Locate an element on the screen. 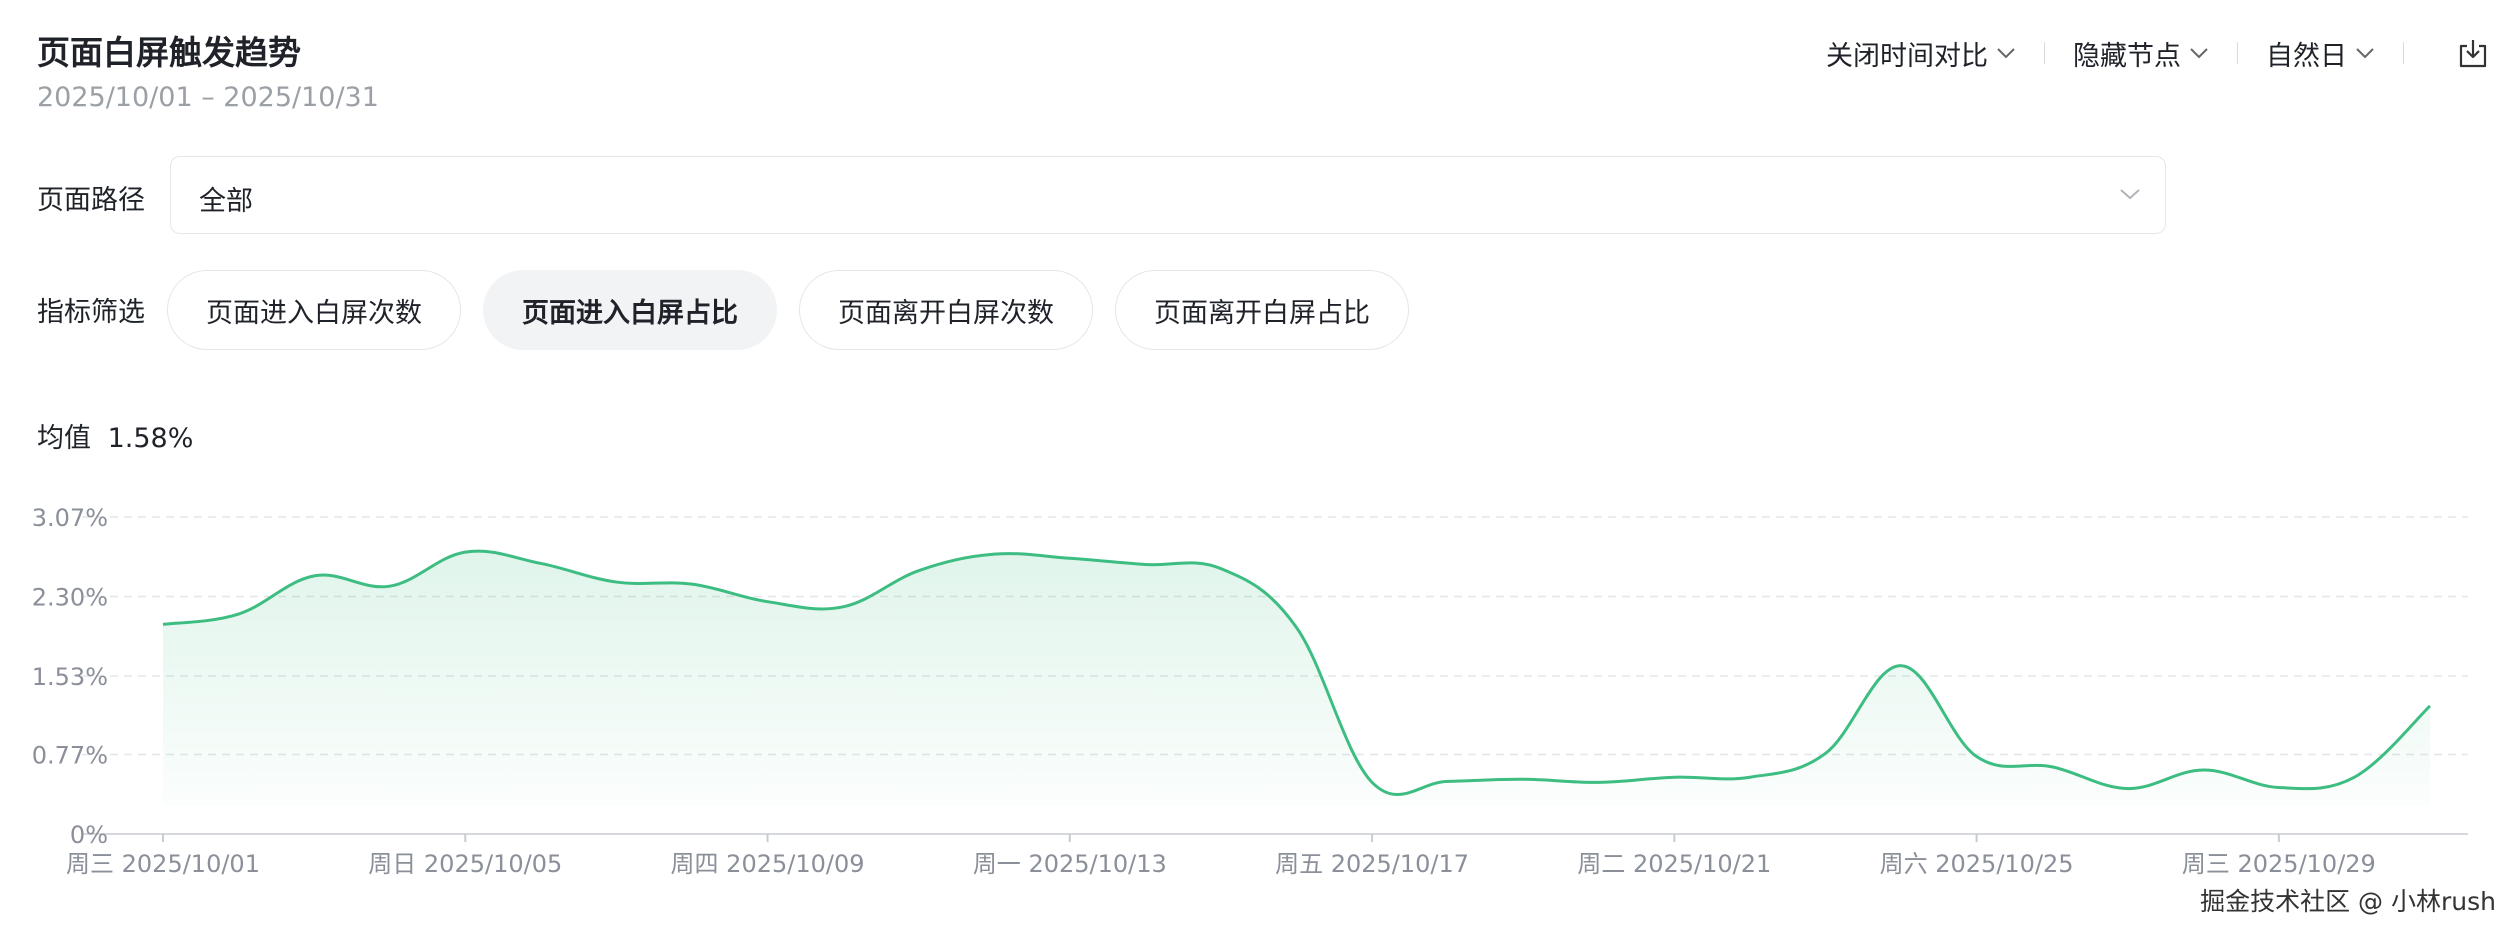 The image size is (2518, 938). path-select: 全部 is located at coordinates (1168, 195).